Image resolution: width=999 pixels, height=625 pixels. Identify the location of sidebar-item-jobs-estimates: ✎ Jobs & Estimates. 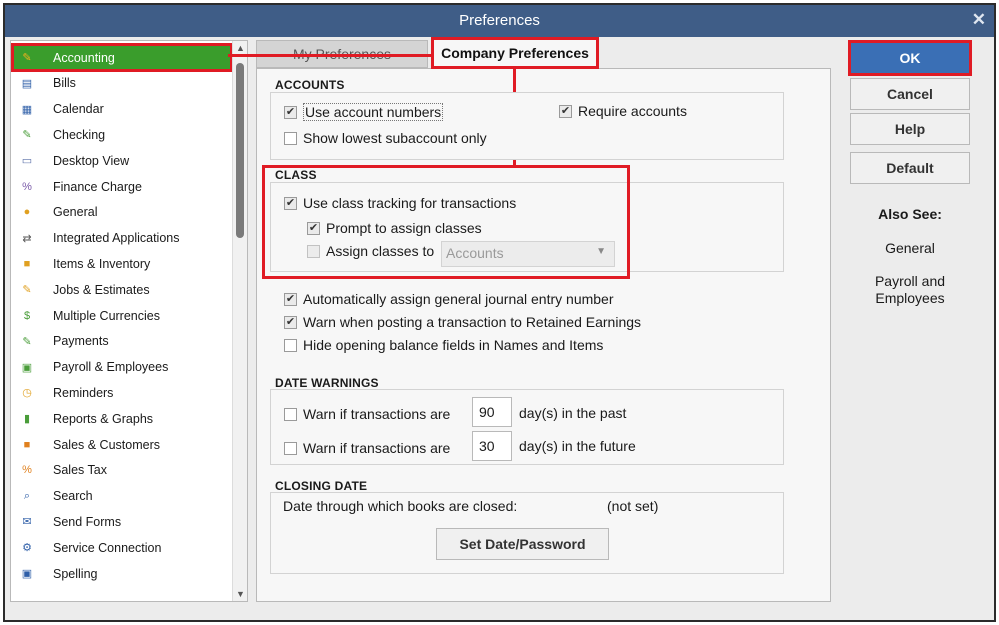
(122, 289).